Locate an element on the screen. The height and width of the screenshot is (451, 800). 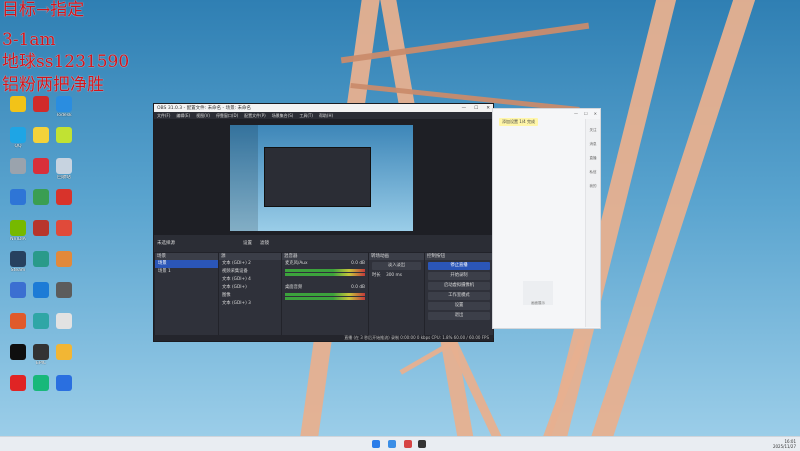
source-item: 视频采集设备 is located at coordinates (250, 272).